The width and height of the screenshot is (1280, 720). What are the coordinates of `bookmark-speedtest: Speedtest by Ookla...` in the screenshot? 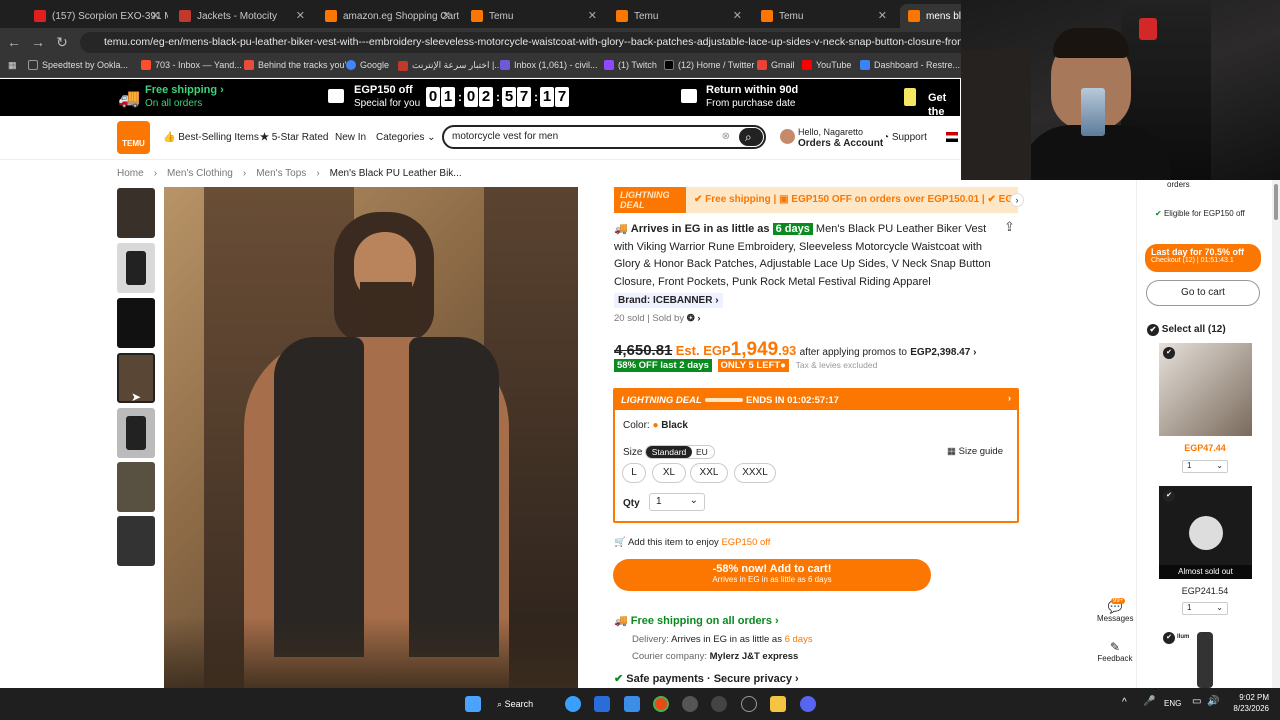 It's located at (78, 65).